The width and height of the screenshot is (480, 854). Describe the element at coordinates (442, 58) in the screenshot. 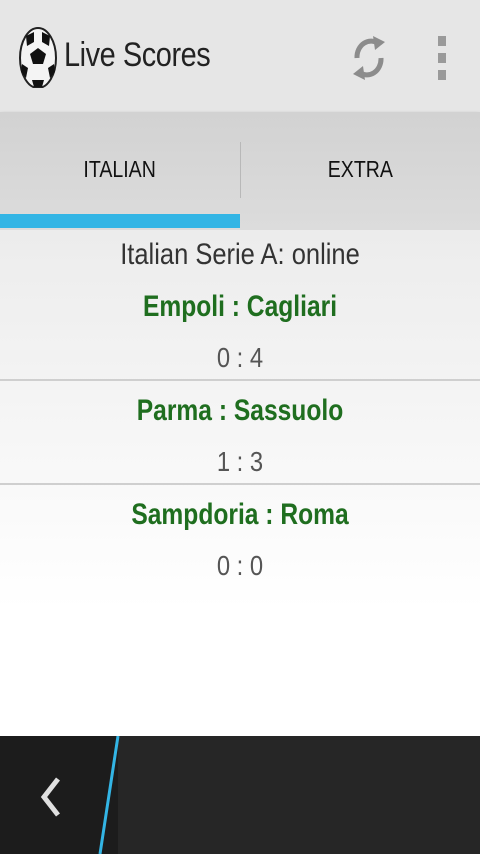

I see `overflow-menu-icon` at that location.